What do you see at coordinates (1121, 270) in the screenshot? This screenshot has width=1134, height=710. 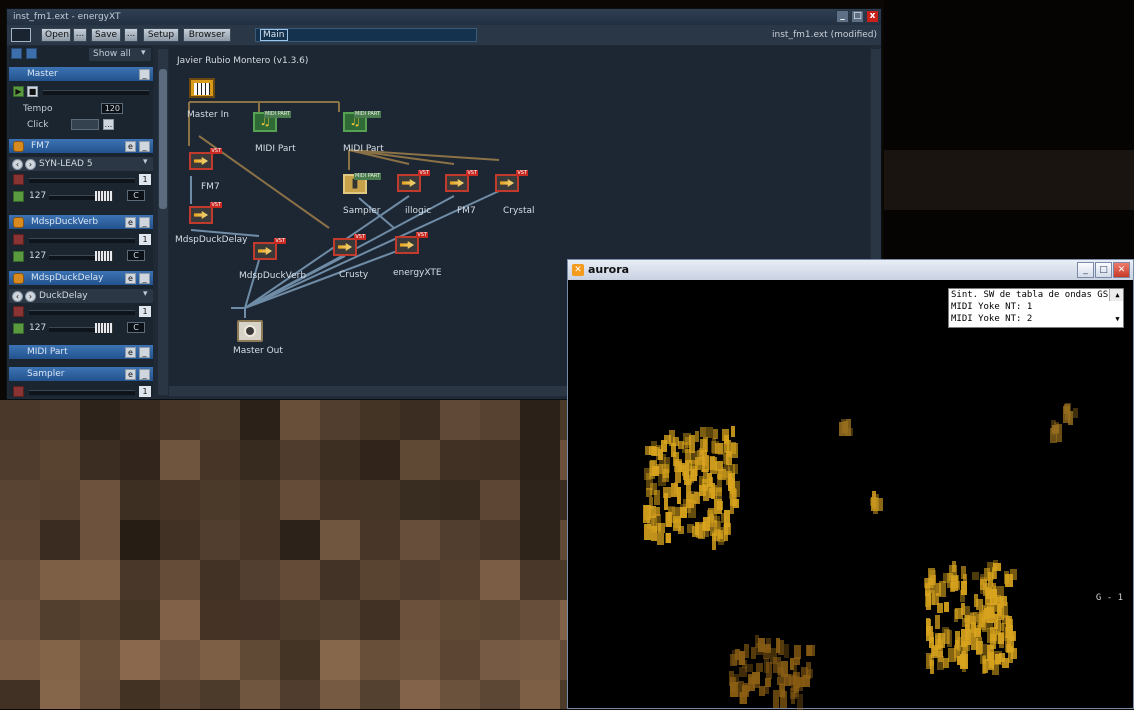 I see `close-button: ✕` at bounding box center [1121, 270].